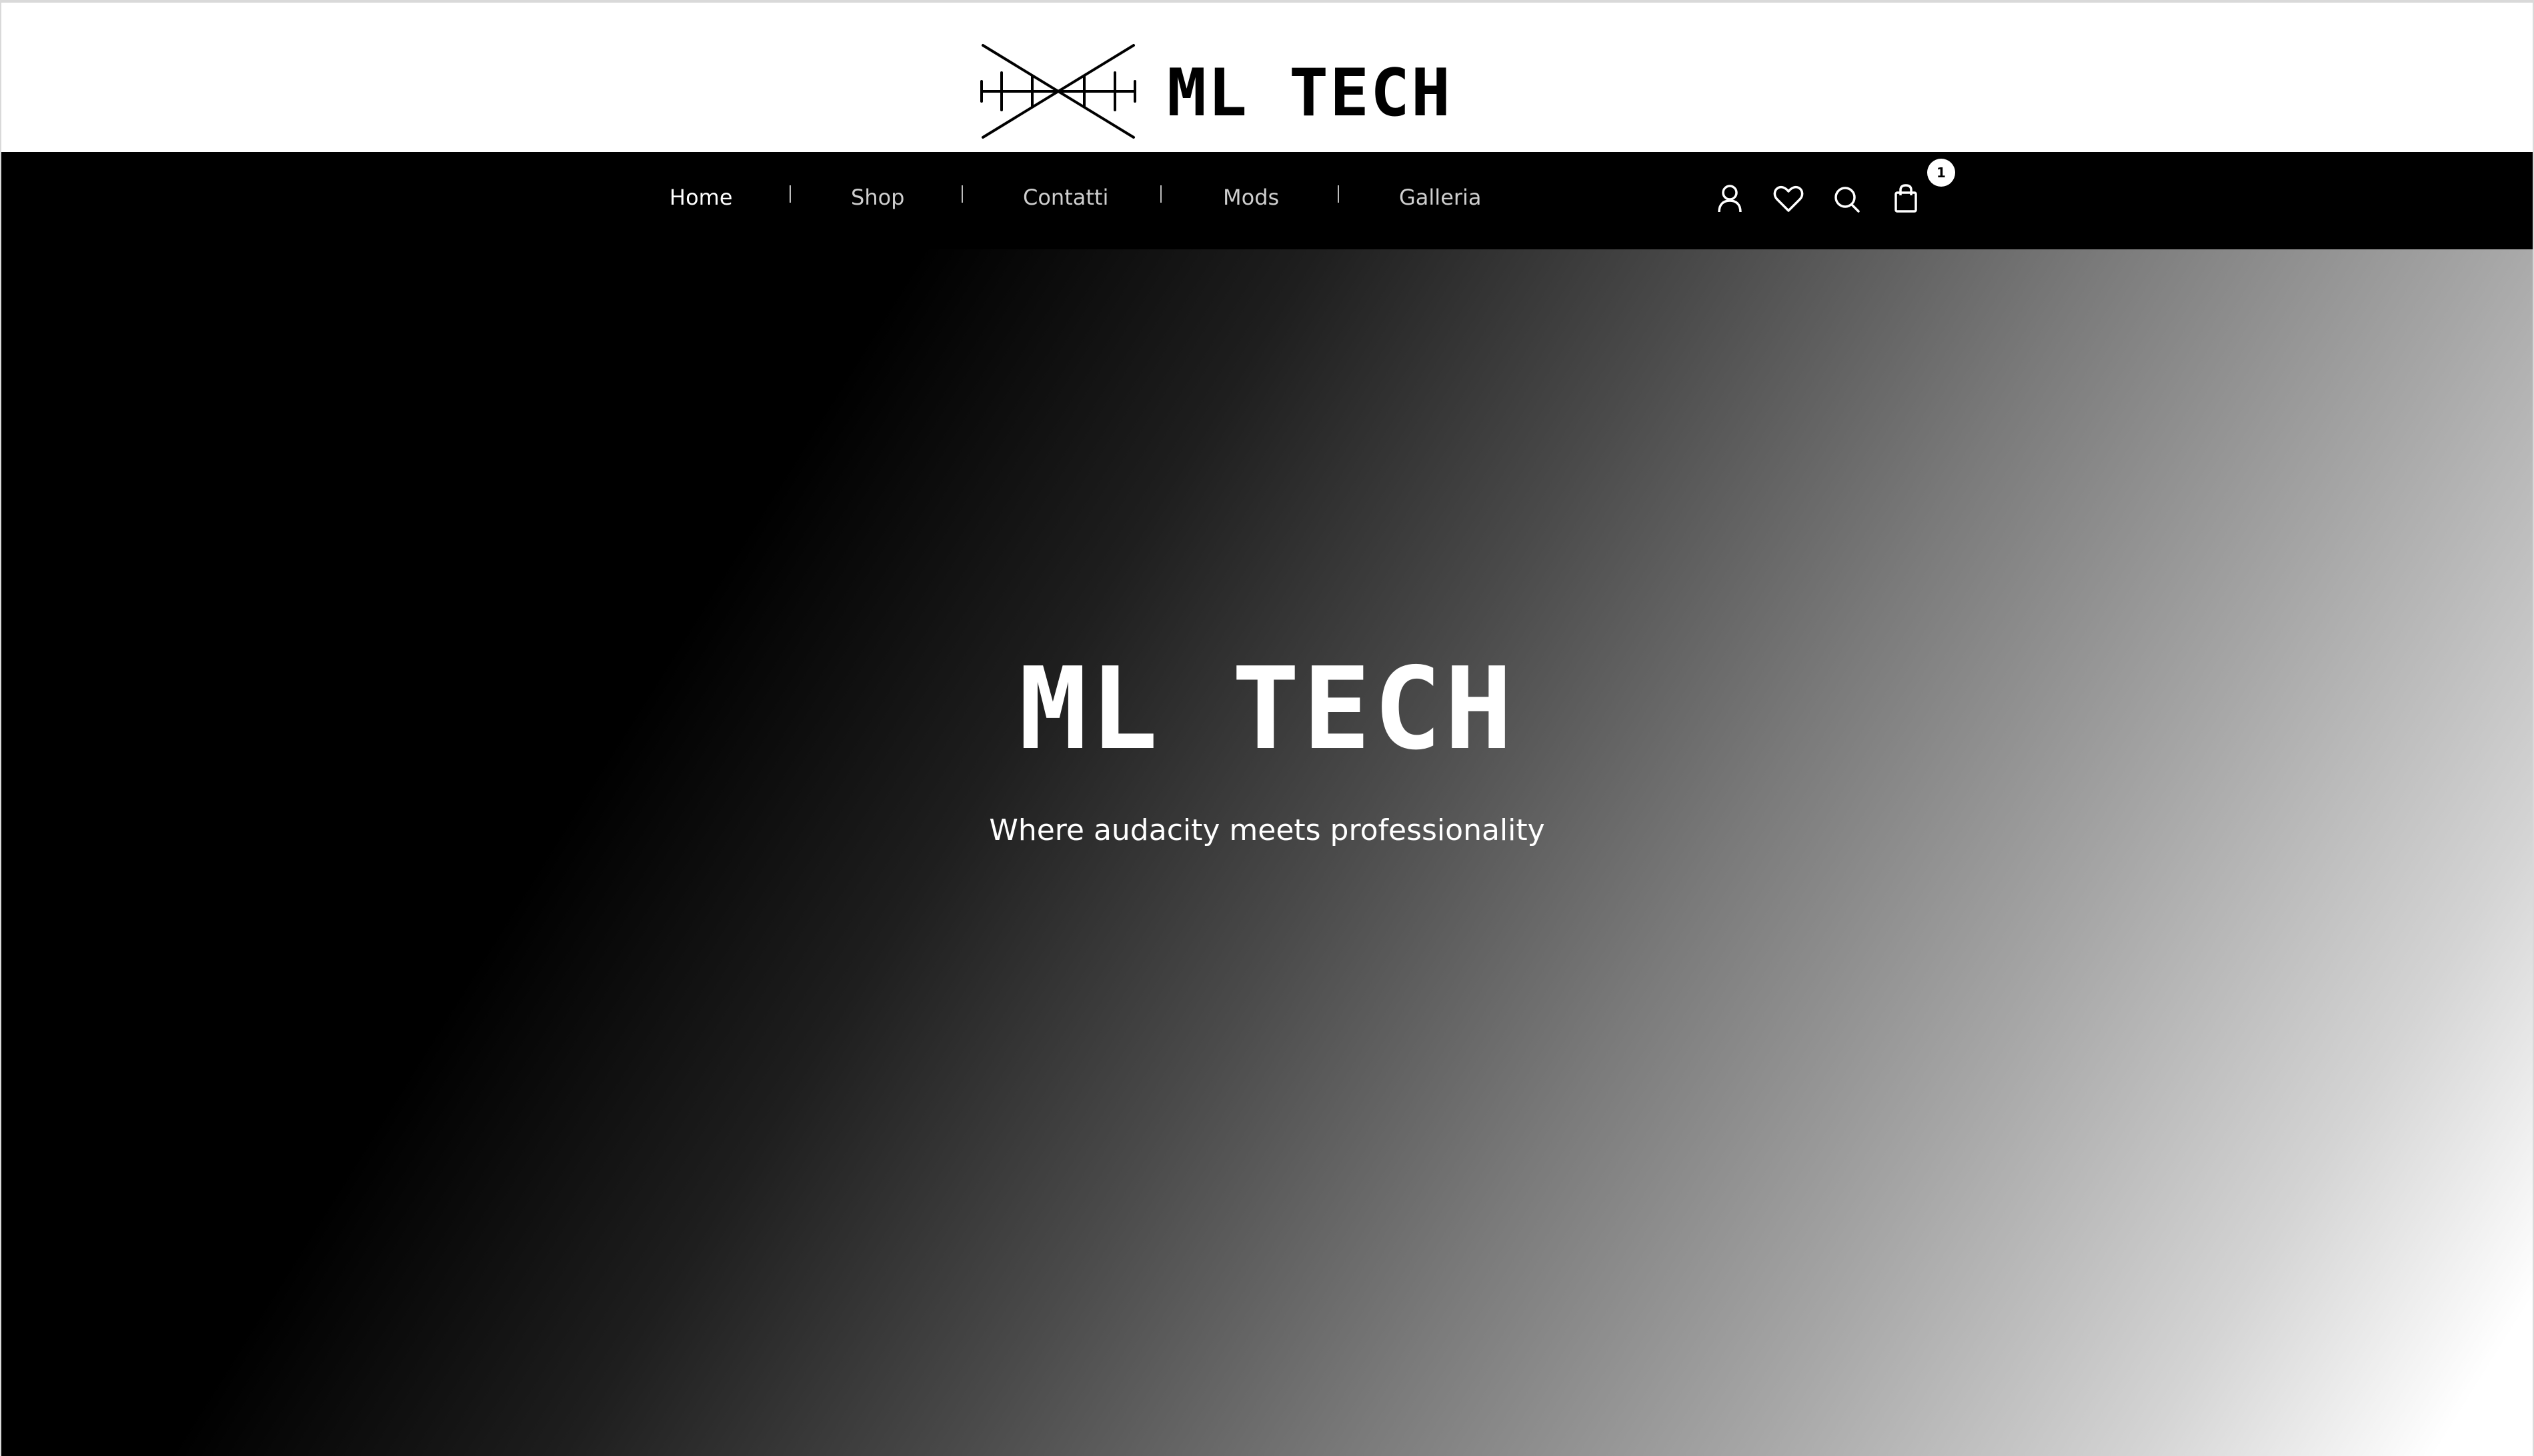 This screenshot has height=1456, width=2534. Describe the element at coordinates (1251, 197) in the screenshot. I see `nav-item-mods: Mods` at that location.